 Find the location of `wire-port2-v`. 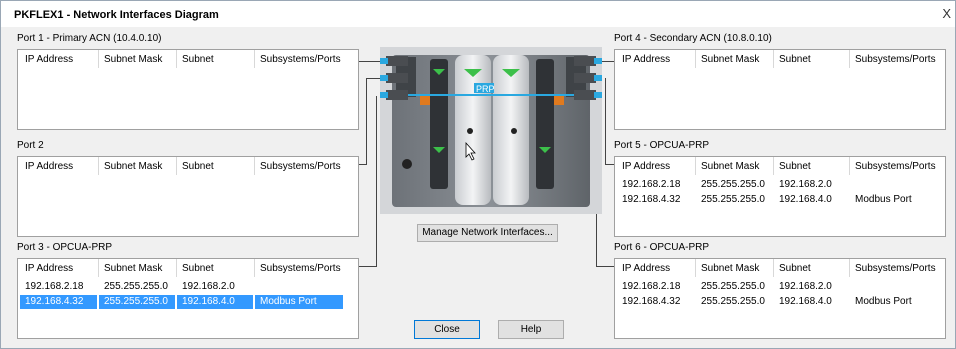

wire-port2-v is located at coordinates (366, 121).